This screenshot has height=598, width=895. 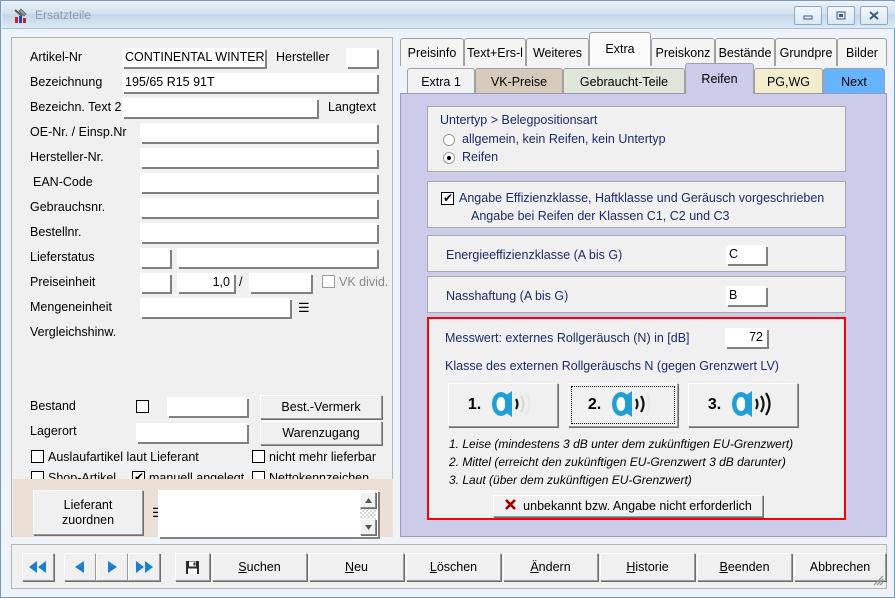 I want to click on nasshaftung-label: Nasshaftung (A bis G), so click(x=507, y=296).